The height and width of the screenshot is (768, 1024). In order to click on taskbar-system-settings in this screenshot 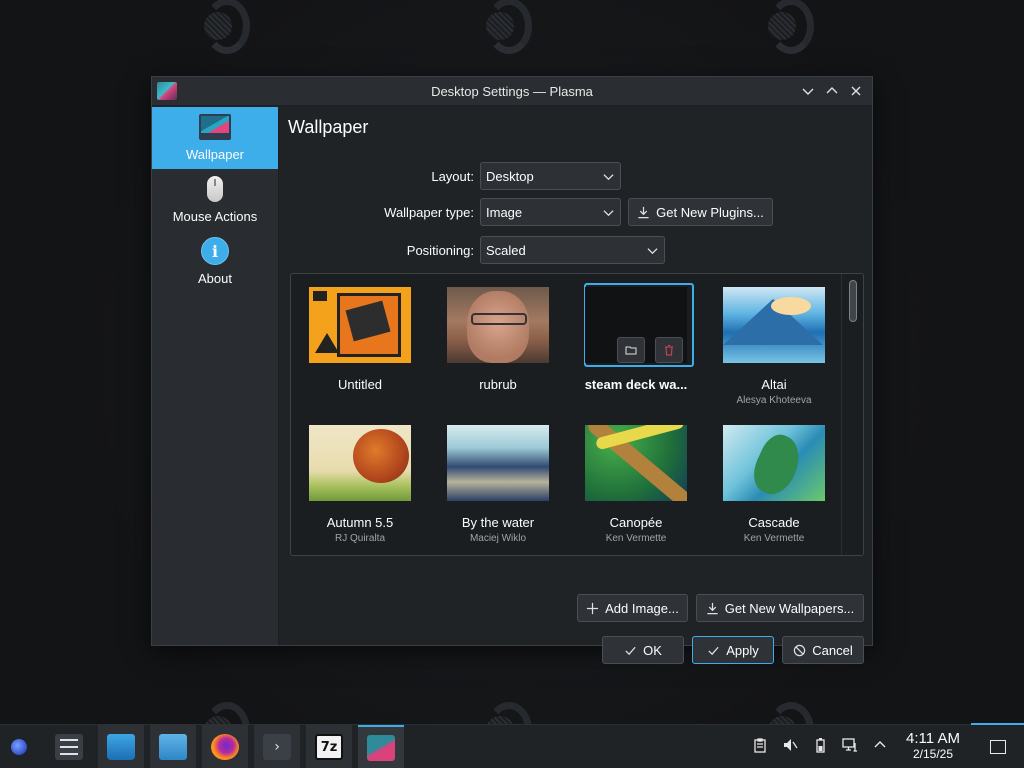, I will do `click(69, 746)`.